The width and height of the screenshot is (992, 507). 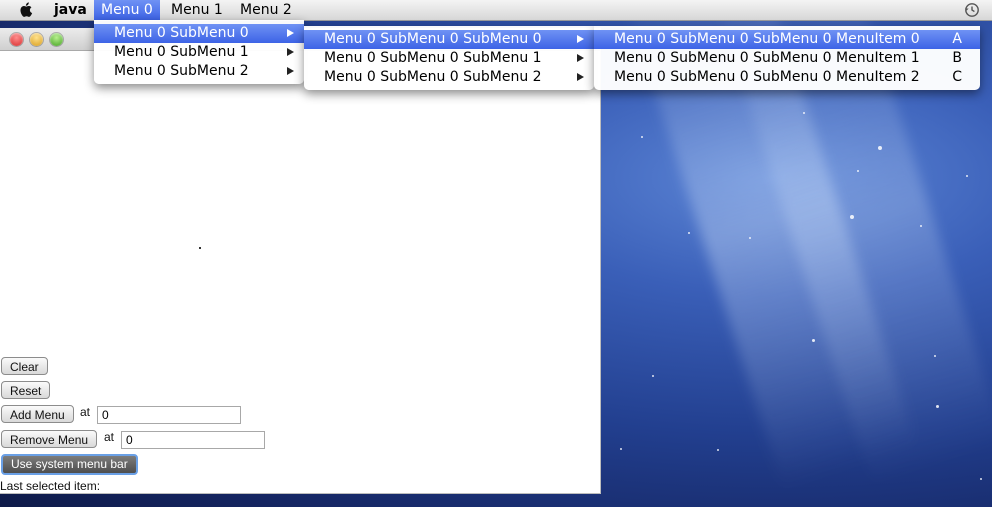 I want to click on menu-item-shortcut: B, so click(x=957, y=58).